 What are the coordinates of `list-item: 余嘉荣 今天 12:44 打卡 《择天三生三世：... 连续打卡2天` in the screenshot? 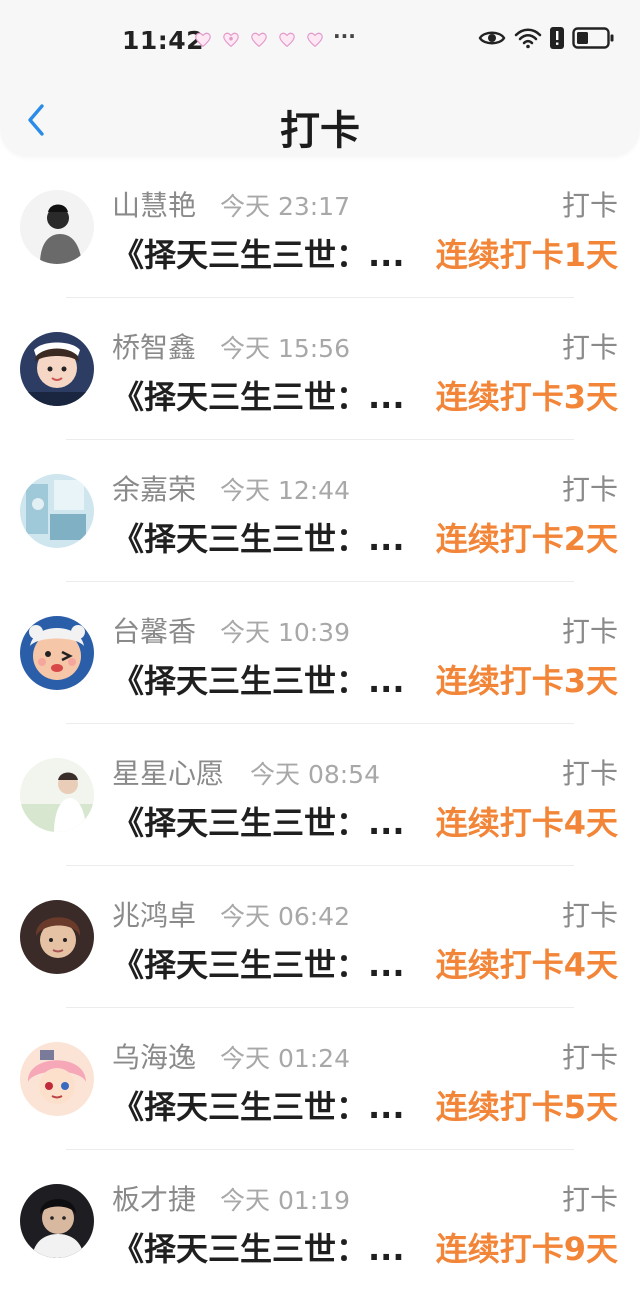 It's located at (320, 511).